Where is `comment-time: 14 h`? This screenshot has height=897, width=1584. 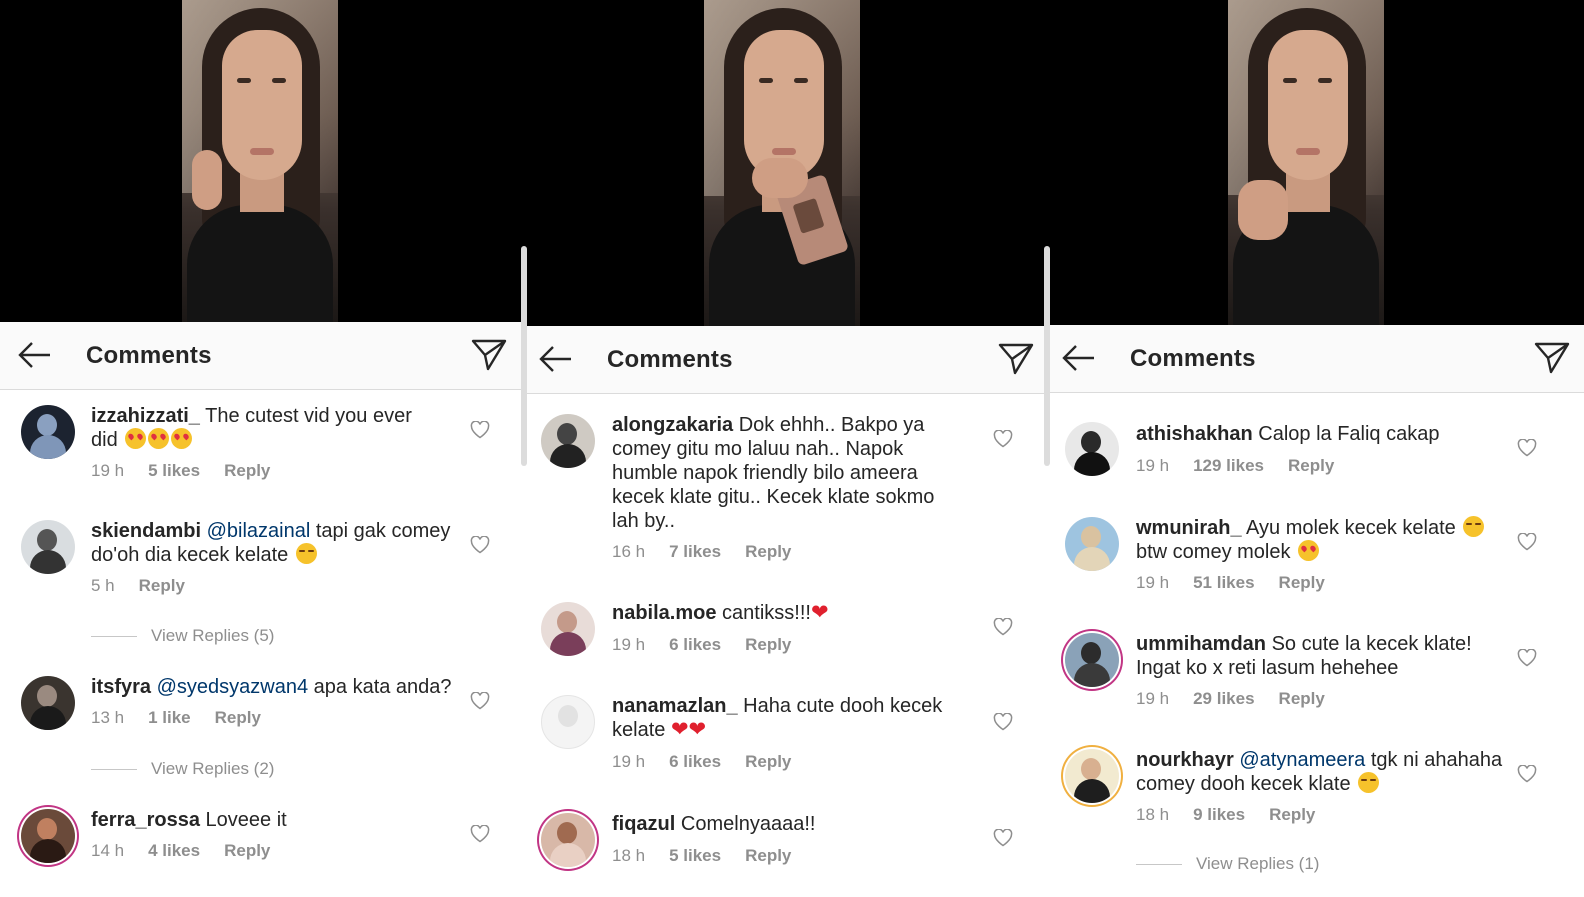 comment-time: 14 h is located at coordinates (108, 850).